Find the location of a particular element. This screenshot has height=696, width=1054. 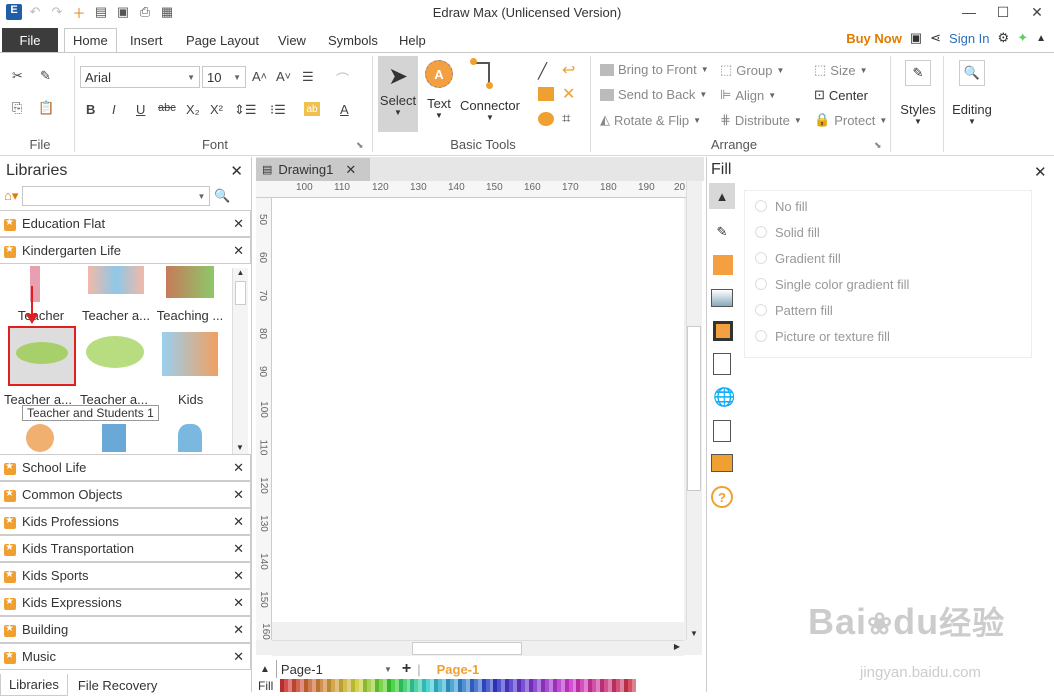

strikethrough-icon: abc is located at coordinates (167, 108).